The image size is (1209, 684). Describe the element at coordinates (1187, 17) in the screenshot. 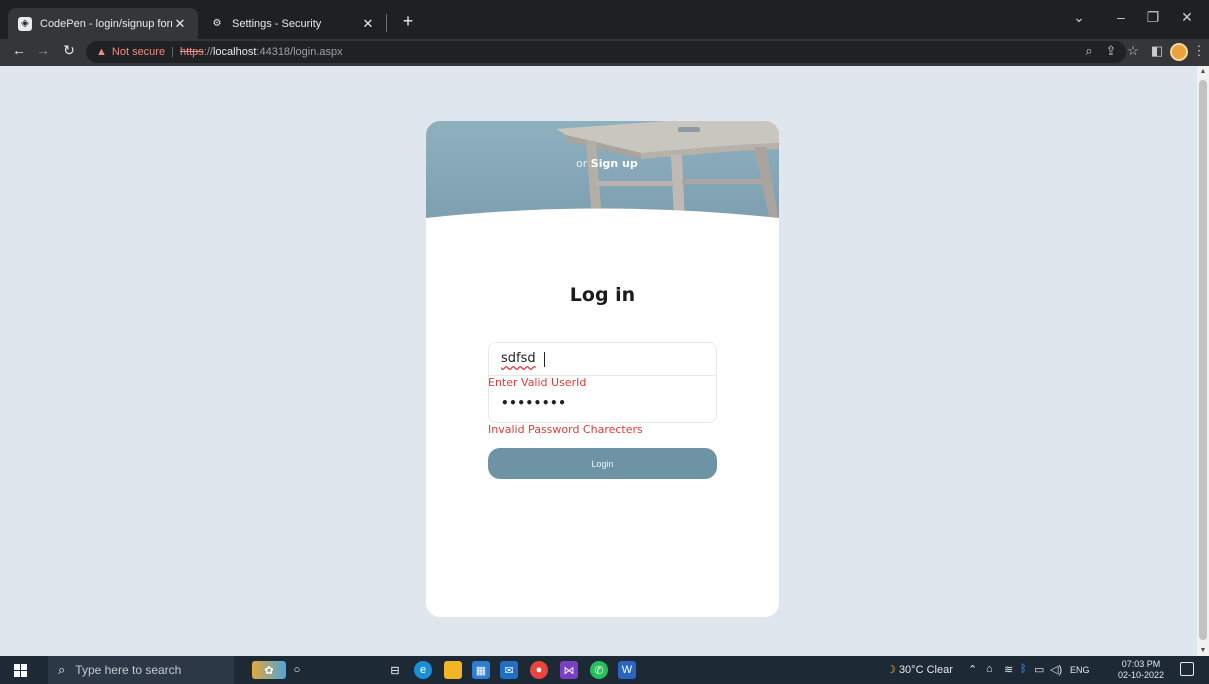

I see `close-window-button: ✕` at that location.